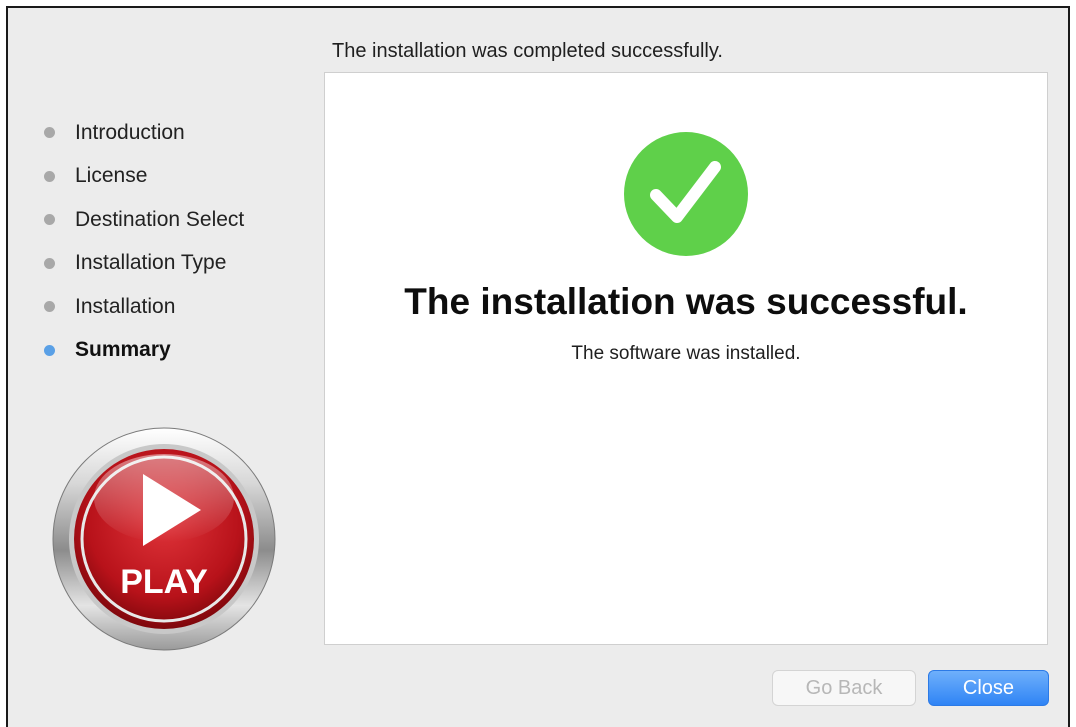 The height and width of the screenshot is (727, 1076). What do you see at coordinates (184, 307) in the screenshot?
I see `step-installation: Installation` at bounding box center [184, 307].